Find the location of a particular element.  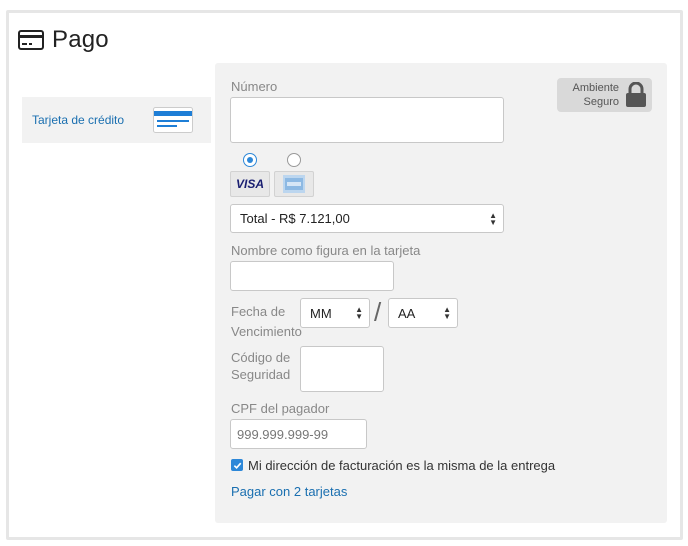

cvv-label-line2: Seguridad is located at coordinates (261, 374).